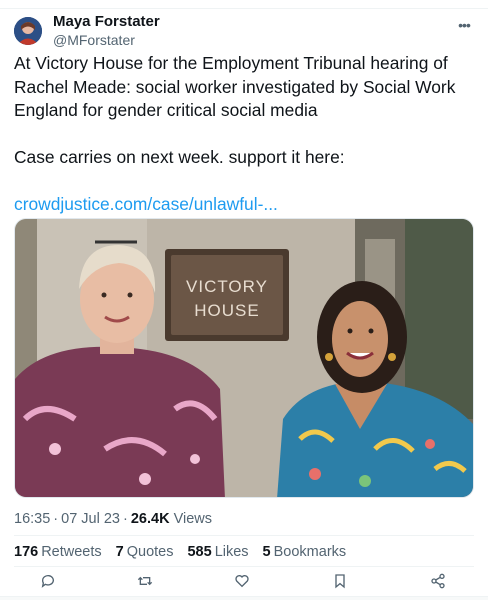  What do you see at coordinates (244, 4) in the screenshot?
I see `top-divider` at bounding box center [244, 4].